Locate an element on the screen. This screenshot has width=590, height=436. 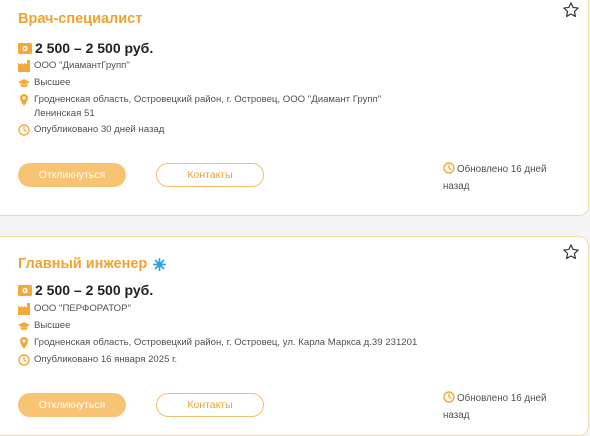
vacancy-title: Главный инженер is located at coordinates (82, 264).